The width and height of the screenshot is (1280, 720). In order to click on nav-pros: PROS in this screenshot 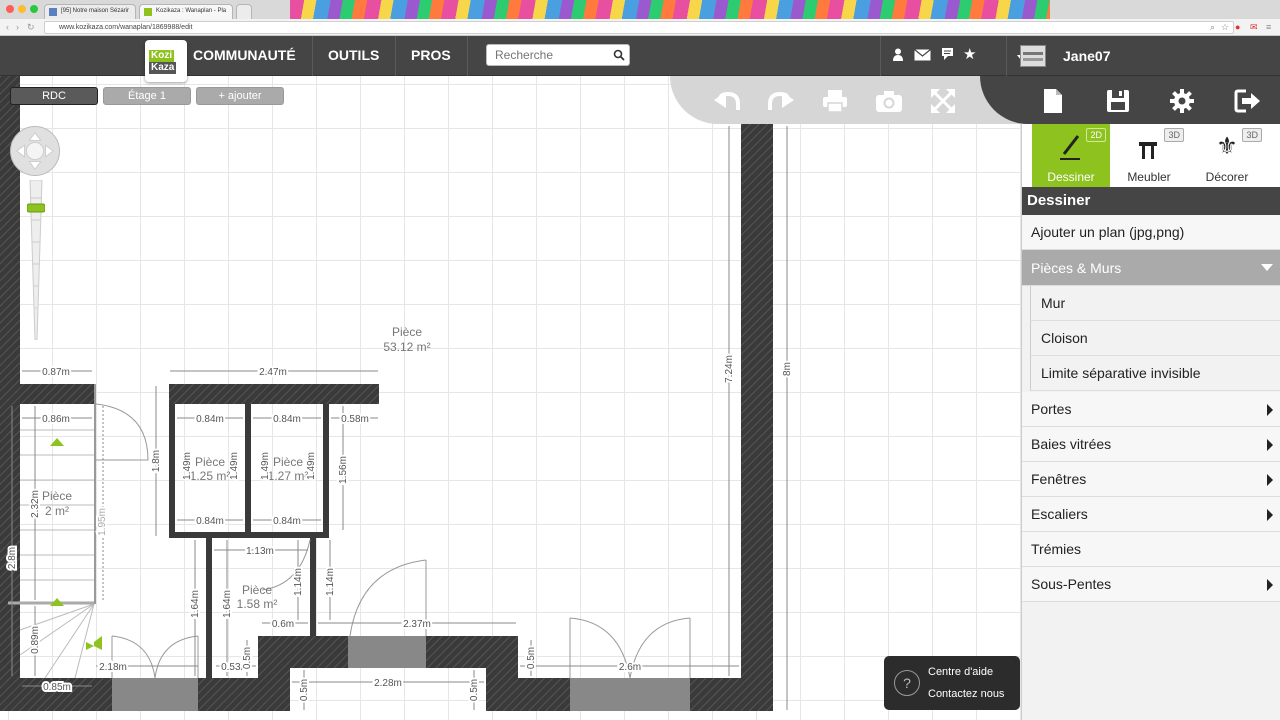, I will do `click(431, 56)`.